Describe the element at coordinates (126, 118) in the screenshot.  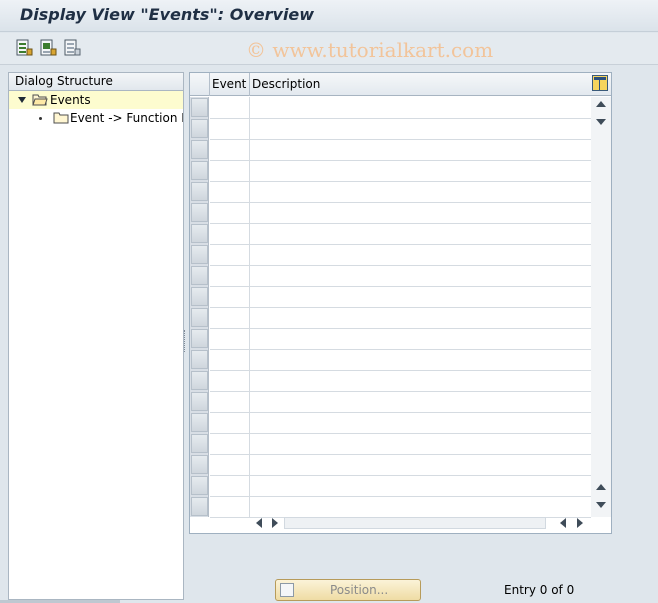
I see `tree-node-label: Event -> Function M` at that location.